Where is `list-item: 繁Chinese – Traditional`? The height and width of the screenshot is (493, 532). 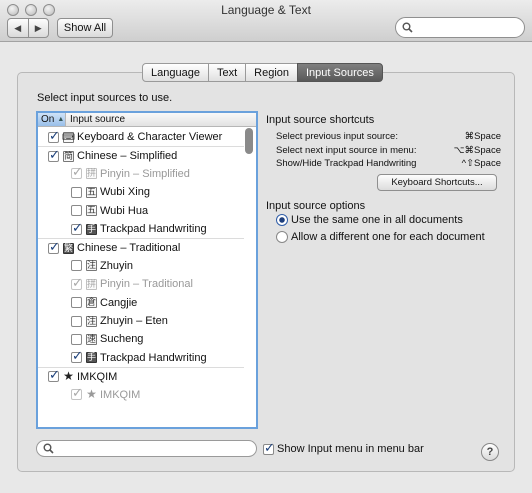
list-item: 繁Chinese – Traditional is located at coordinates (141, 247).